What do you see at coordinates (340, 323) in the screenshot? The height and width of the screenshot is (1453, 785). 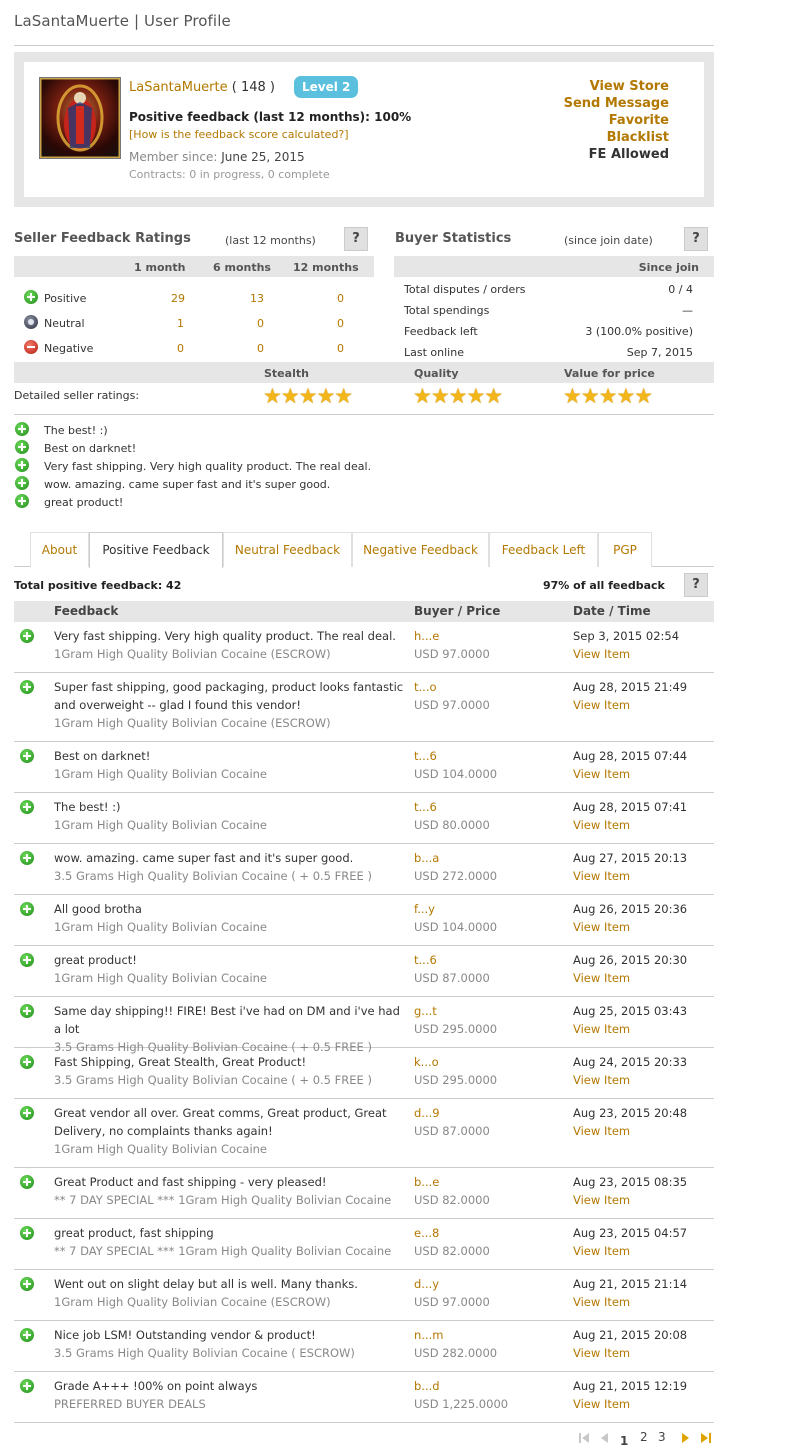 I see `neutral-12m: 0` at bounding box center [340, 323].